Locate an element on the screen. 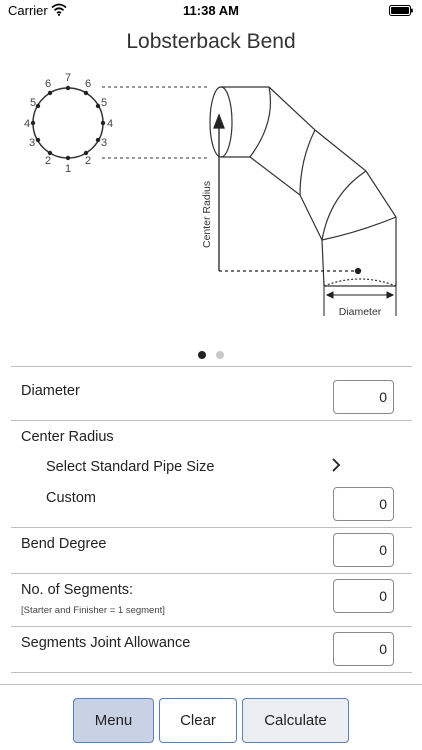 The height and width of the screenshot is (750, 422). diameter-input is located at coordinates (363, 397).